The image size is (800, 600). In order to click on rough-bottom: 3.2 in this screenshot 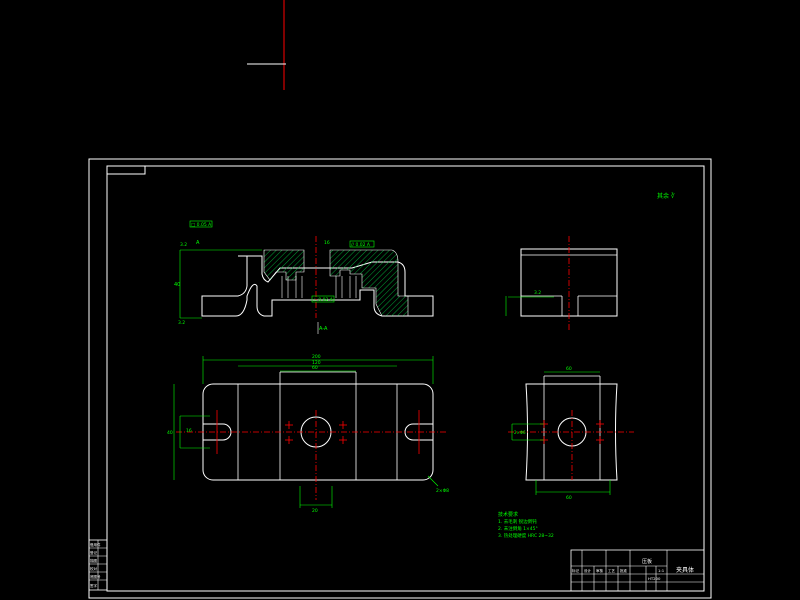, I will do `click(181, 323)`.